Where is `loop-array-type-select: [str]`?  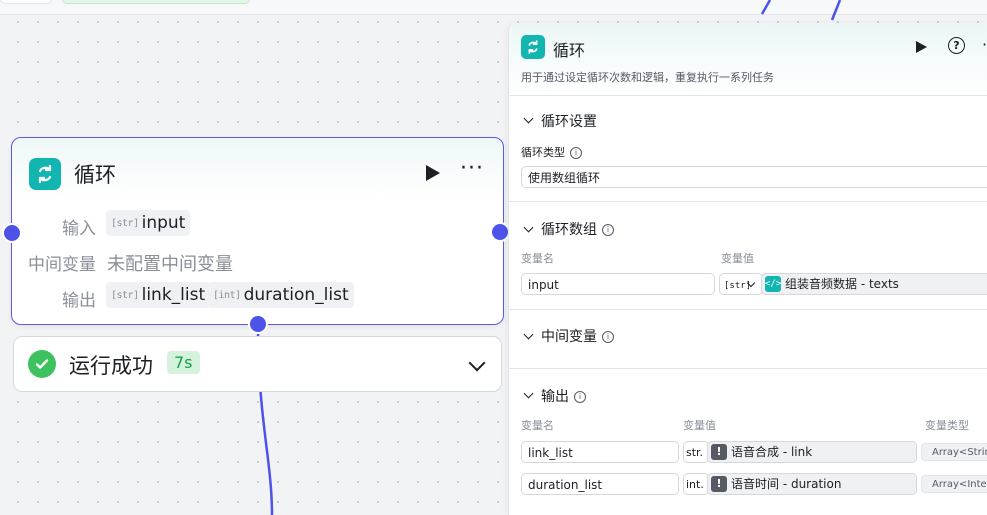
loop-array-type-select: [str] is located at coordinates (741, 284).